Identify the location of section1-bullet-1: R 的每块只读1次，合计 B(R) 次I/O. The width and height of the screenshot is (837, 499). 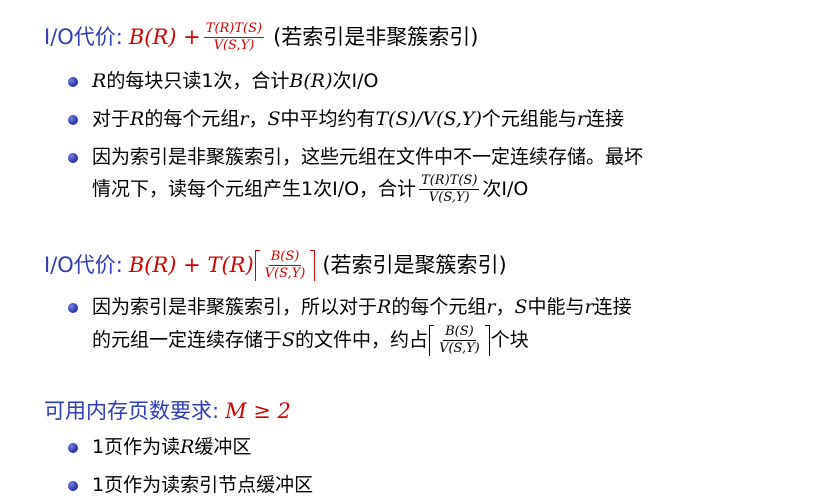
(223, 81).